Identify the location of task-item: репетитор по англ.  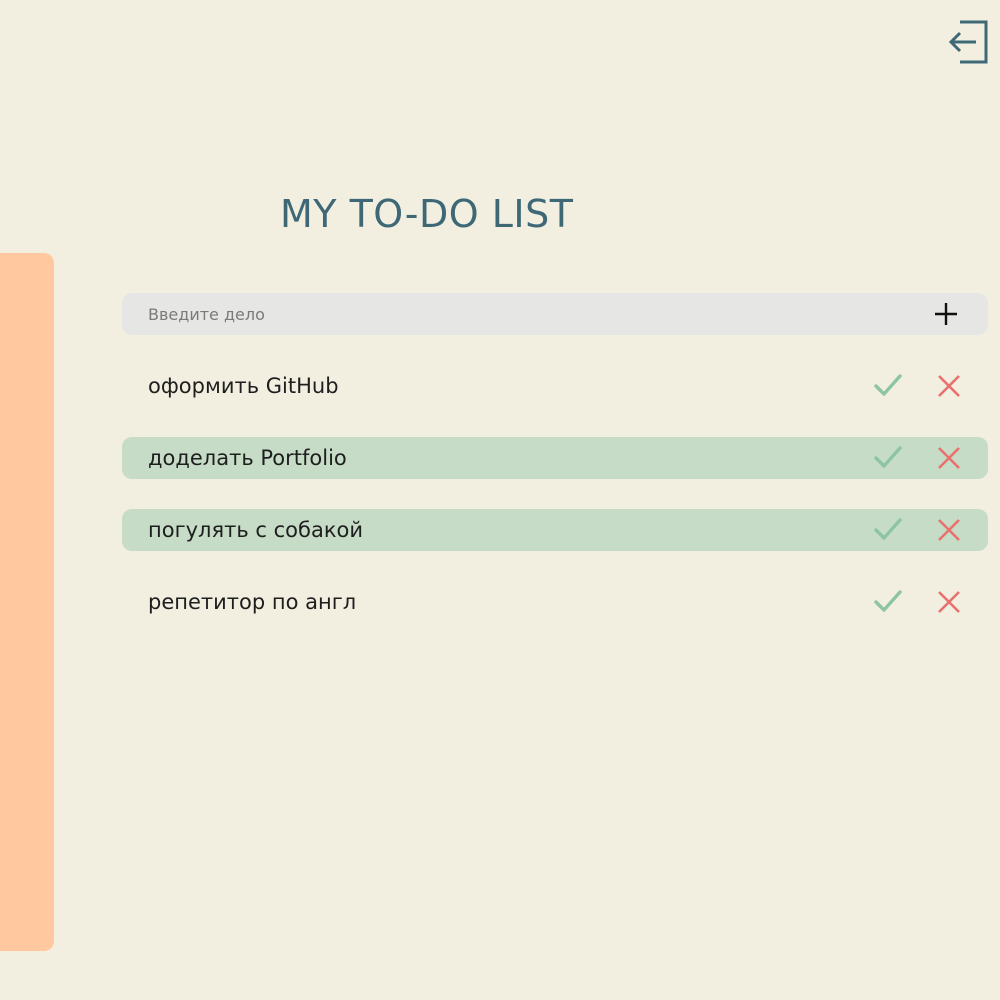
(555, 602).